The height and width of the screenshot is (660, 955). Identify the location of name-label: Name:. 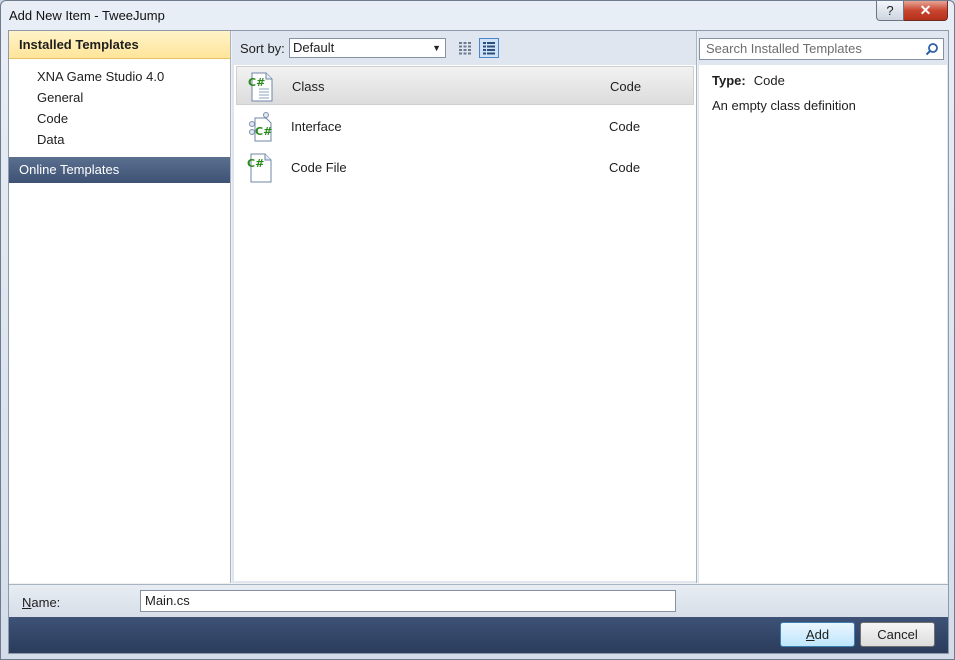
(41, 602).